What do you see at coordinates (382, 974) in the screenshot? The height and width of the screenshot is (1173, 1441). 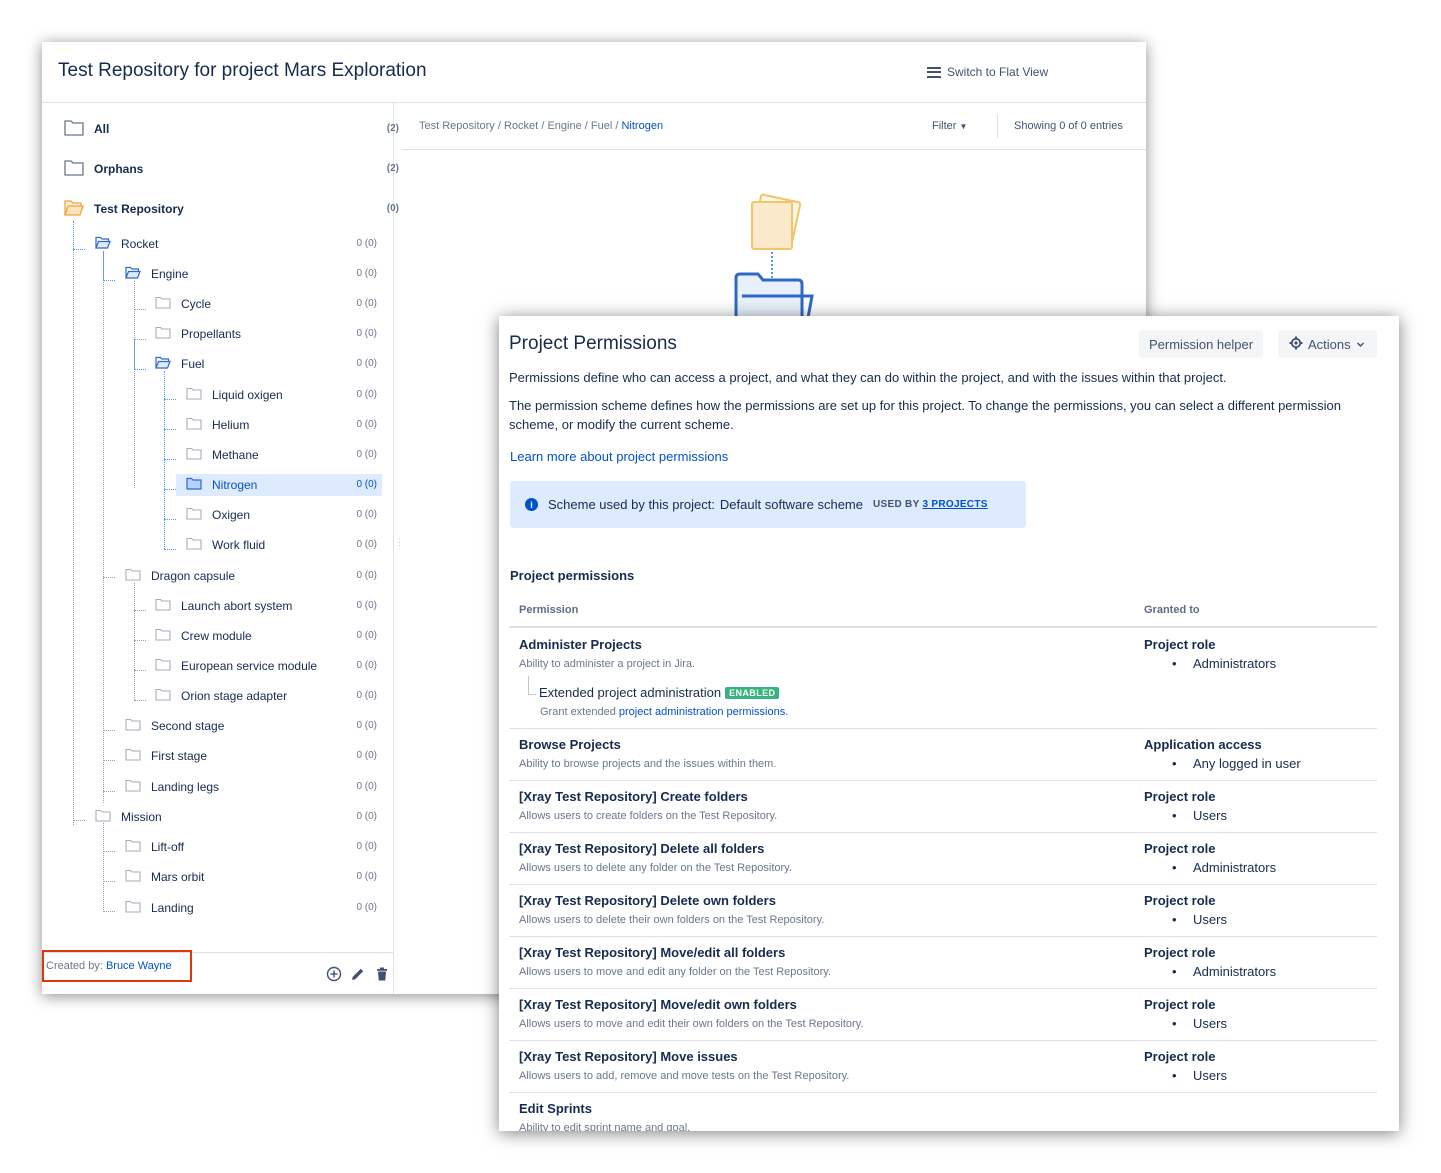 I see `delete-icon` at bounding box center [382, 974].